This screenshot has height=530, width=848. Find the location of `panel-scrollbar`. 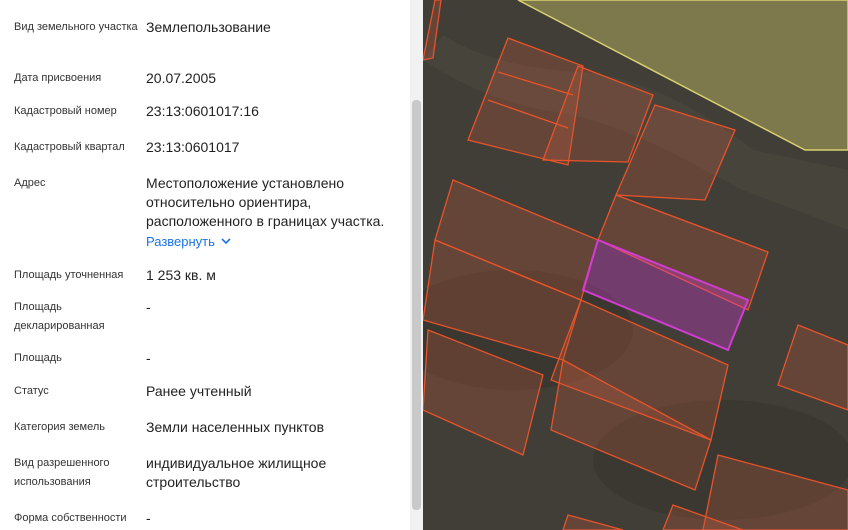

panel-scrollbar is located at coordinates (416, 265).